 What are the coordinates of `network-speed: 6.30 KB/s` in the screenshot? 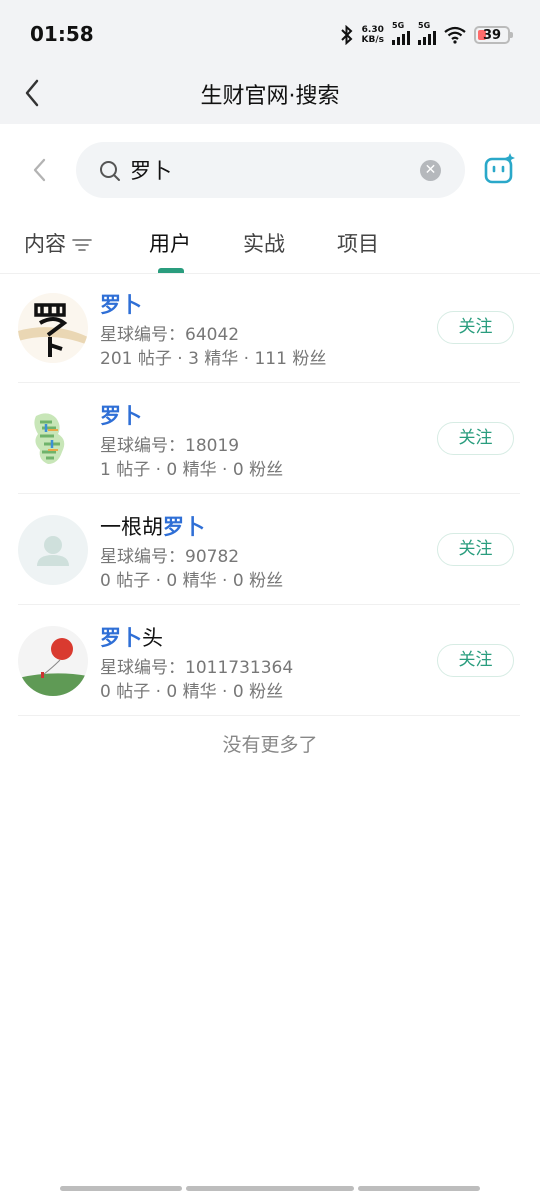 It's located at (373, 35).